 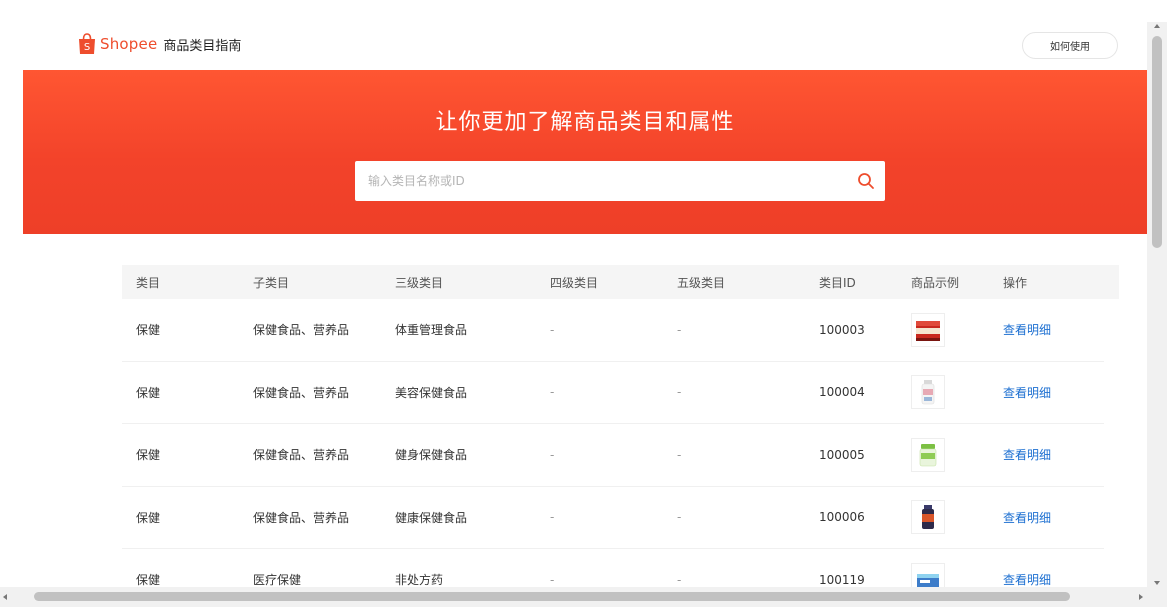 I want to click on table-row: 保健 保健食品、营养品 体重管理食品 - - 100003 查看明细, so click(x=613, y=330).